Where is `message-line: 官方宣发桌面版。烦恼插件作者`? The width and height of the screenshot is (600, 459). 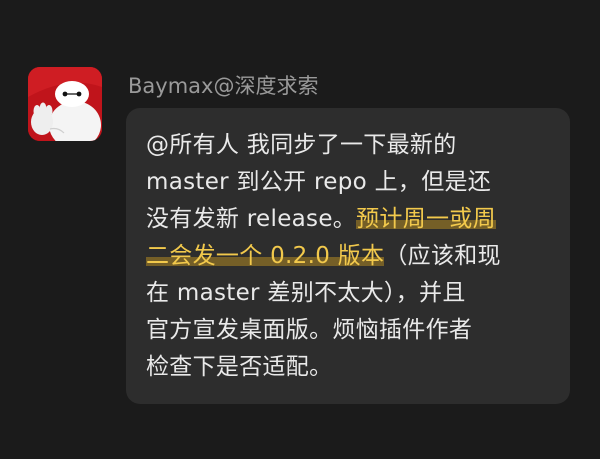 message-line: 官方宣发桌面版。烦恼插件作者 is located at coordinates (349, 330).